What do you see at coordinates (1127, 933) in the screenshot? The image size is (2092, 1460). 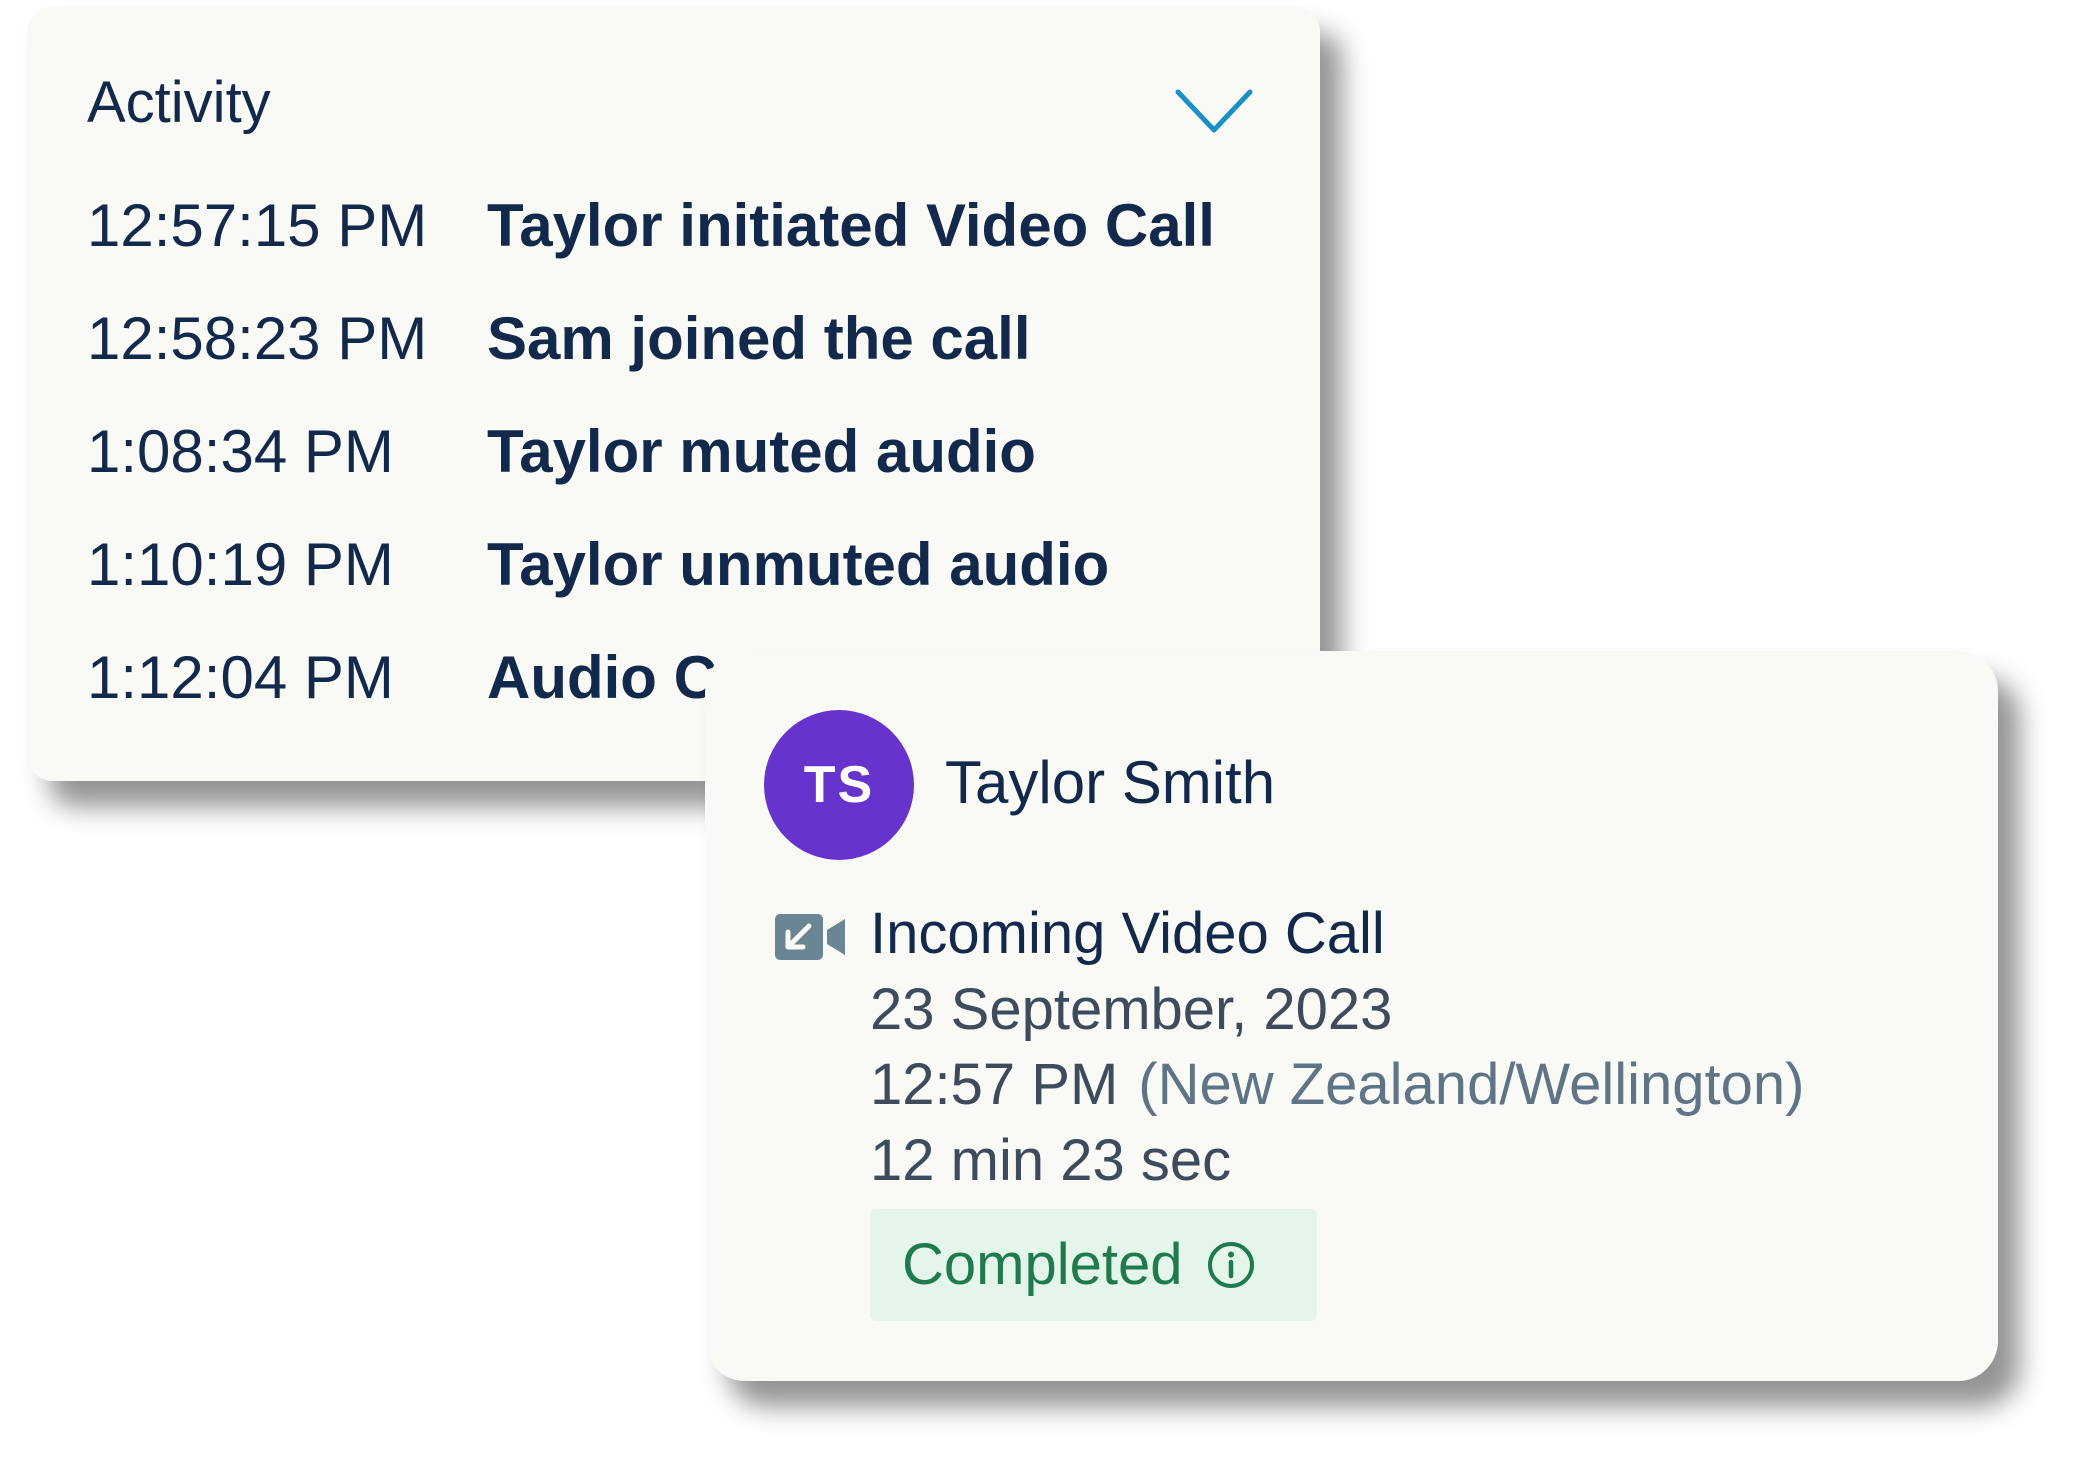 I see `call-type: Incoming Video Call` at bounding box center [1127, 933].